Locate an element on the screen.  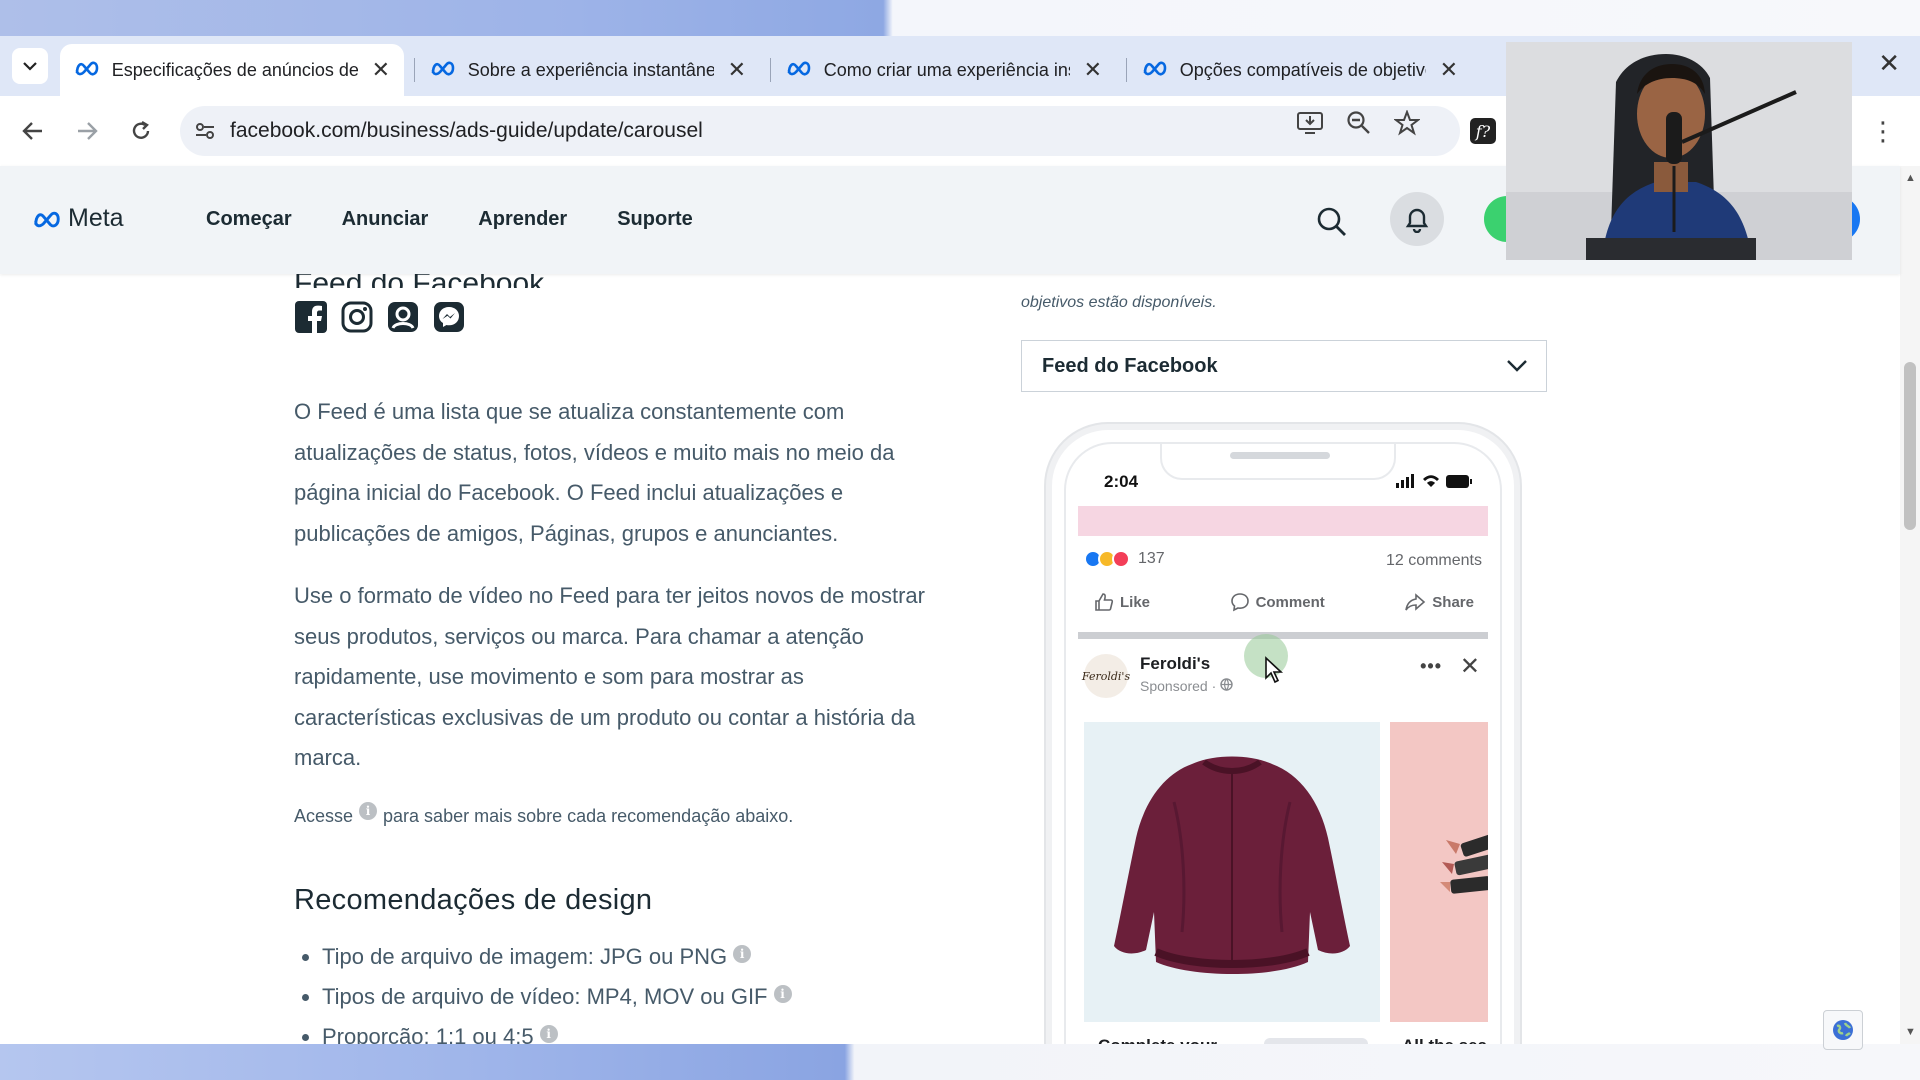
nav-aprender: Aprender is located at coordinates (522, 219).